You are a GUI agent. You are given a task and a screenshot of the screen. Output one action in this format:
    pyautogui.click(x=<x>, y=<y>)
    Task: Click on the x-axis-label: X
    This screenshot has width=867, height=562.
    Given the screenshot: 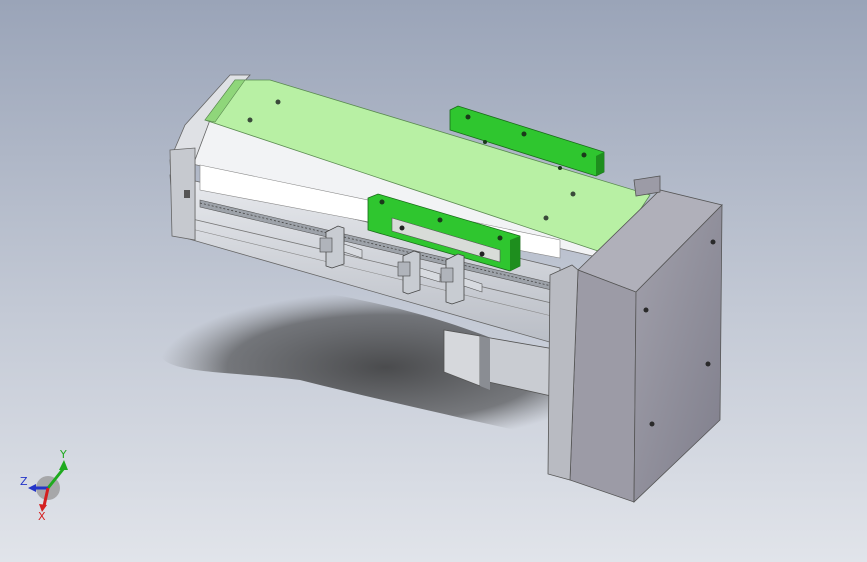 What is the action you would take?
    pyautogui.click(x=42, y=516)
    